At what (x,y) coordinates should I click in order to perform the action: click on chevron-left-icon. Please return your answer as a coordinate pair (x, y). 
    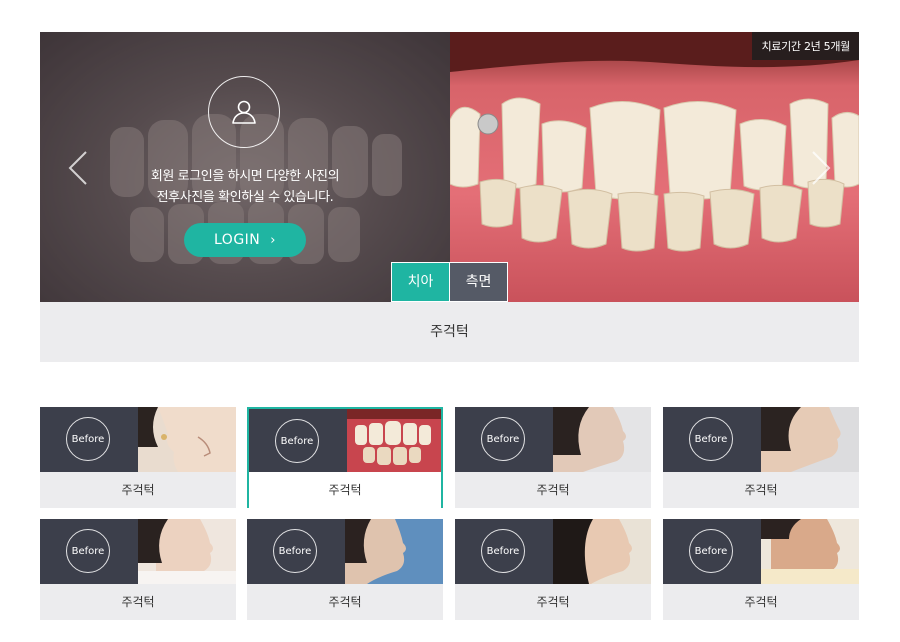
    Looking at the image, I should click on (78, 168).